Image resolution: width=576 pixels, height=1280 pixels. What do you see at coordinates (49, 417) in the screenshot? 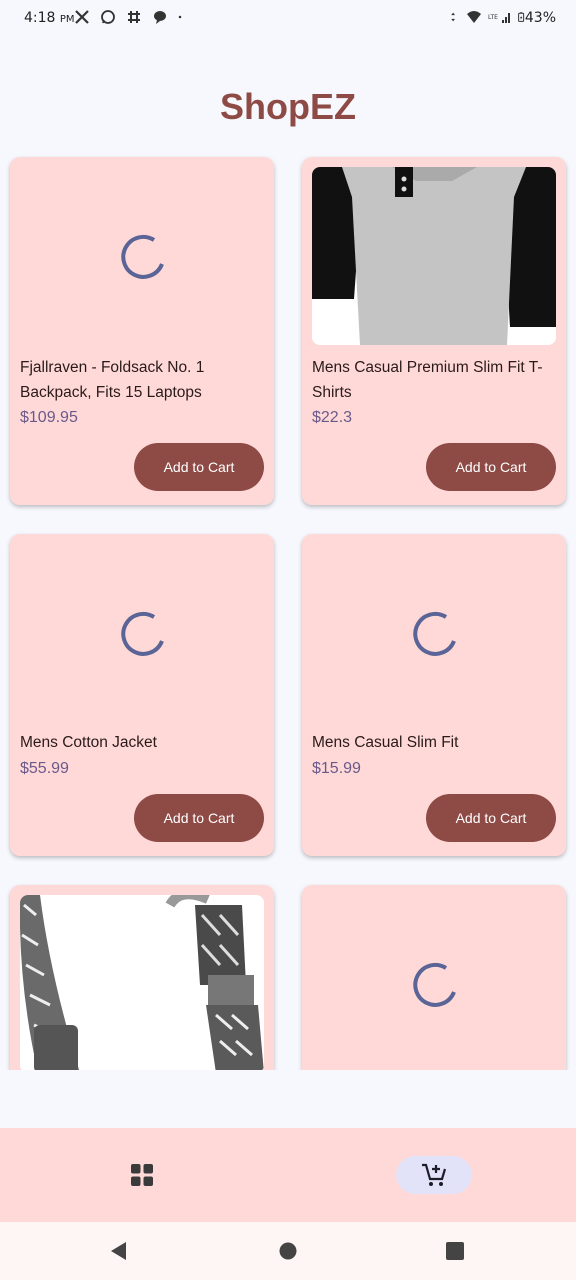
I see `product-price: $109.95` at bounding box center [49, 417].